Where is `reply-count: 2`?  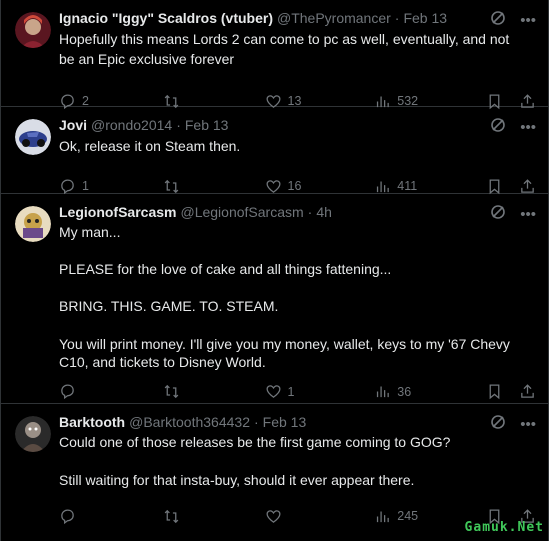
reply-count: 2 is located at coordinates (85, 101).